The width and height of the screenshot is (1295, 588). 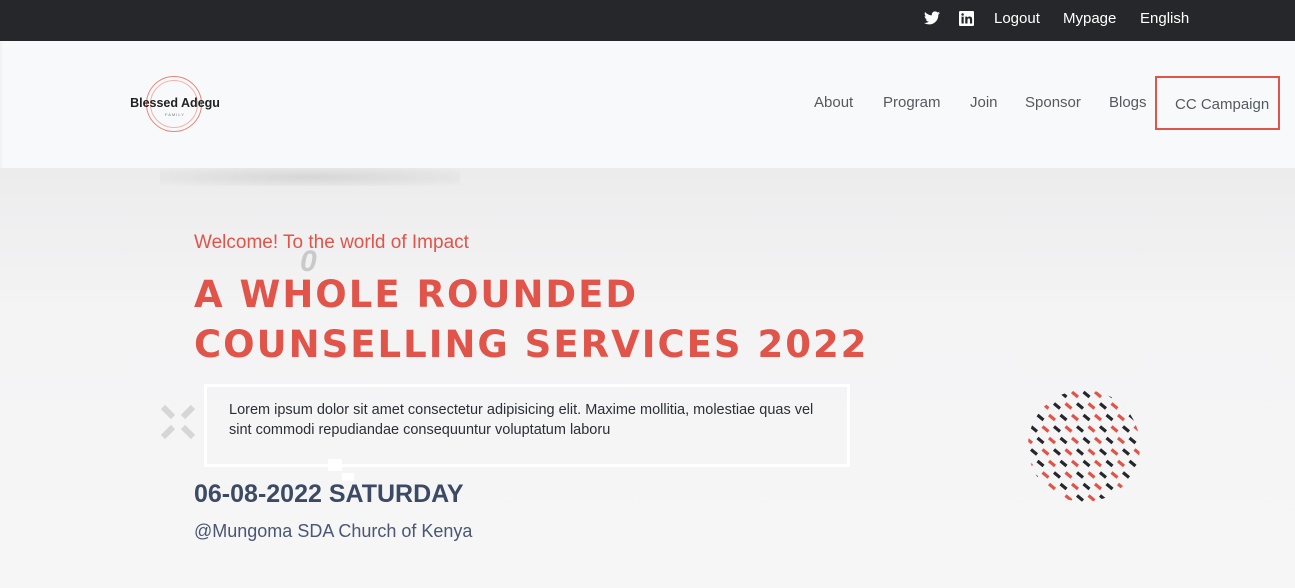 What do you see at coordinates (1017, 18) in the screenshot?
I see `logout-link: Logout` at bounding box center [1017, 18].